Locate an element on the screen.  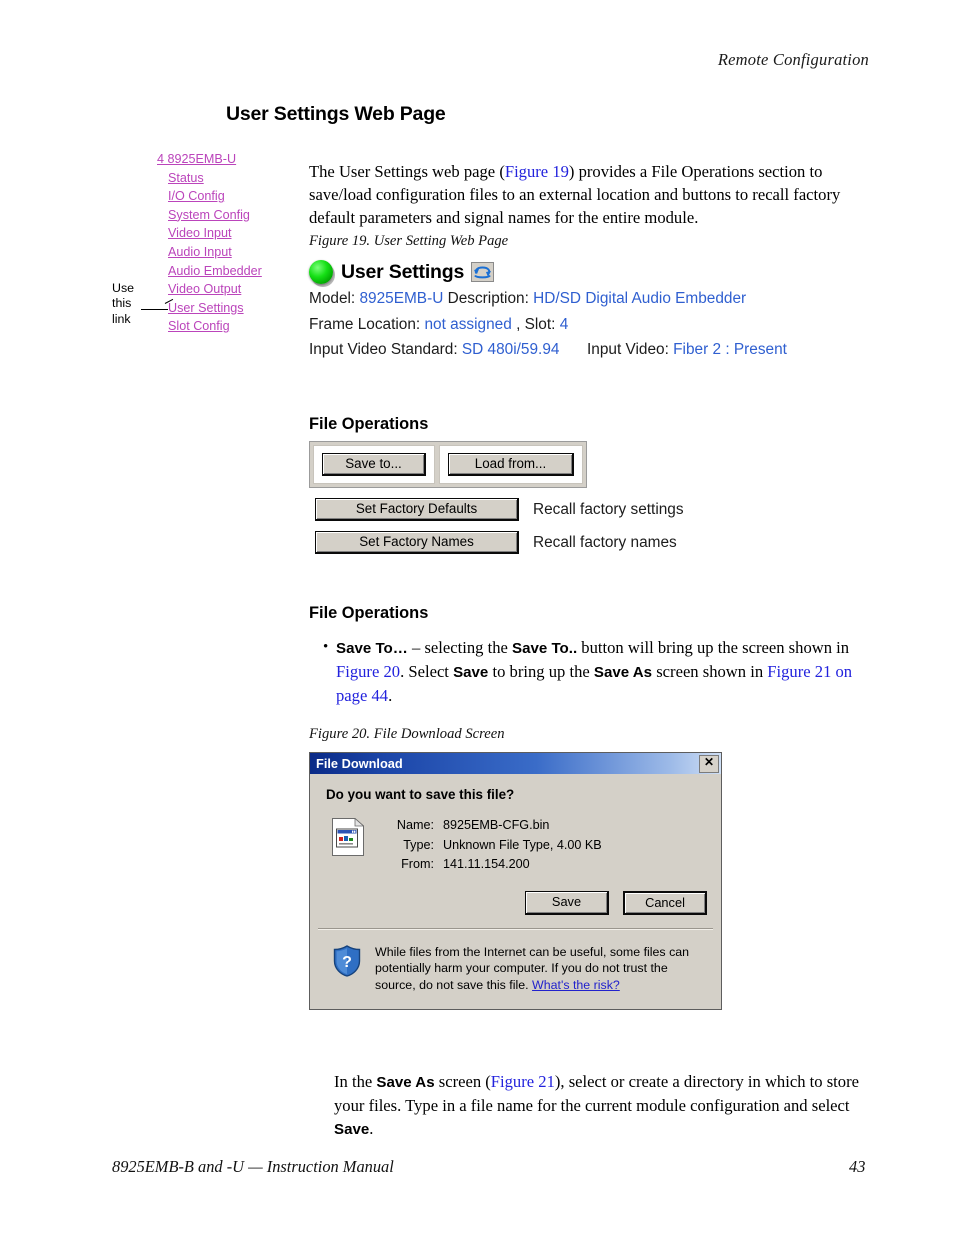
frame-location-value: not assigned is located at coordinates (468, 324).